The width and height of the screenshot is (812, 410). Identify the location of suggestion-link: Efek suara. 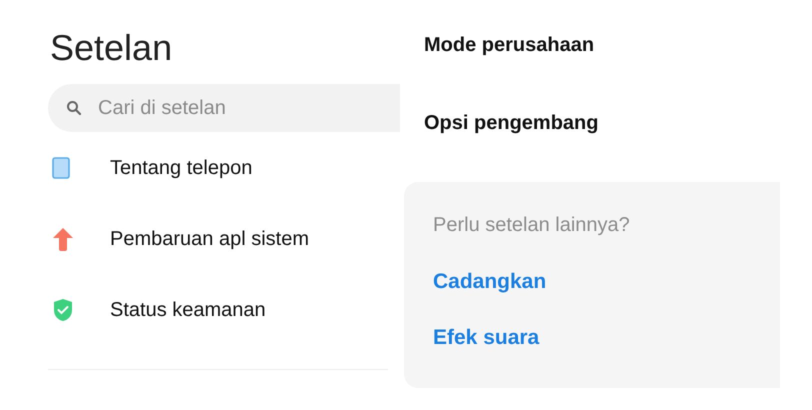
(606, 337).